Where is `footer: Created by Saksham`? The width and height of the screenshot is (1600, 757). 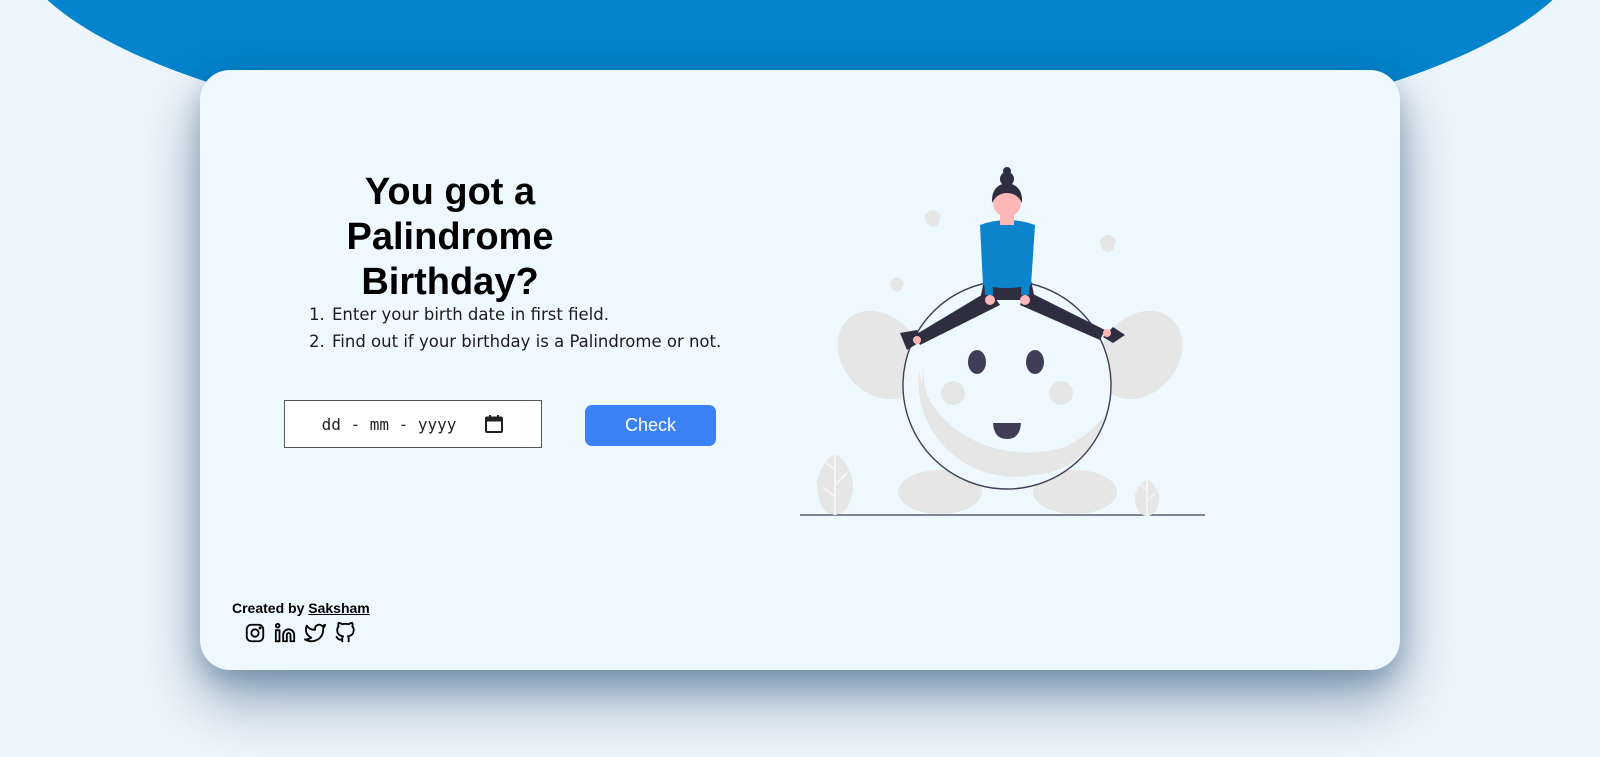
footer: Created by Saksham is located at coordinates (301, 622).